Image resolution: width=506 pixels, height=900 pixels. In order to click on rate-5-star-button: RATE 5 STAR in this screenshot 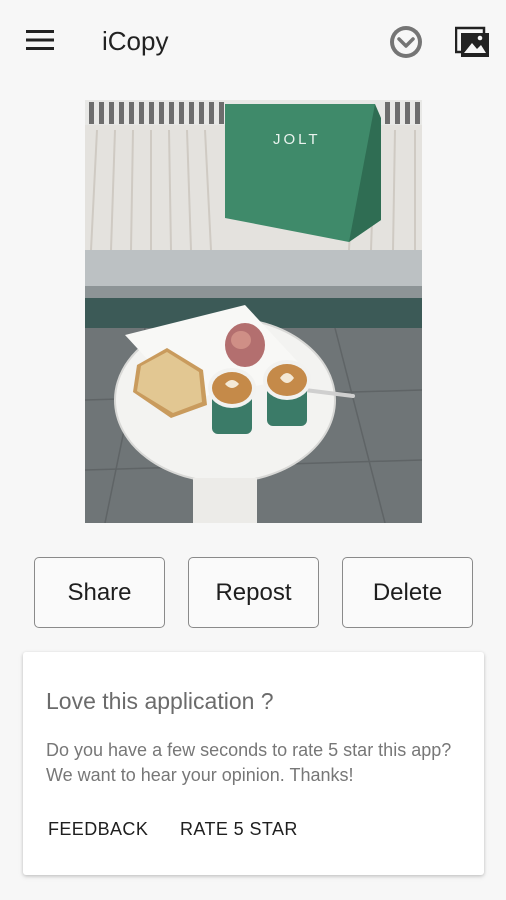, I will do `click(239, 829)`.